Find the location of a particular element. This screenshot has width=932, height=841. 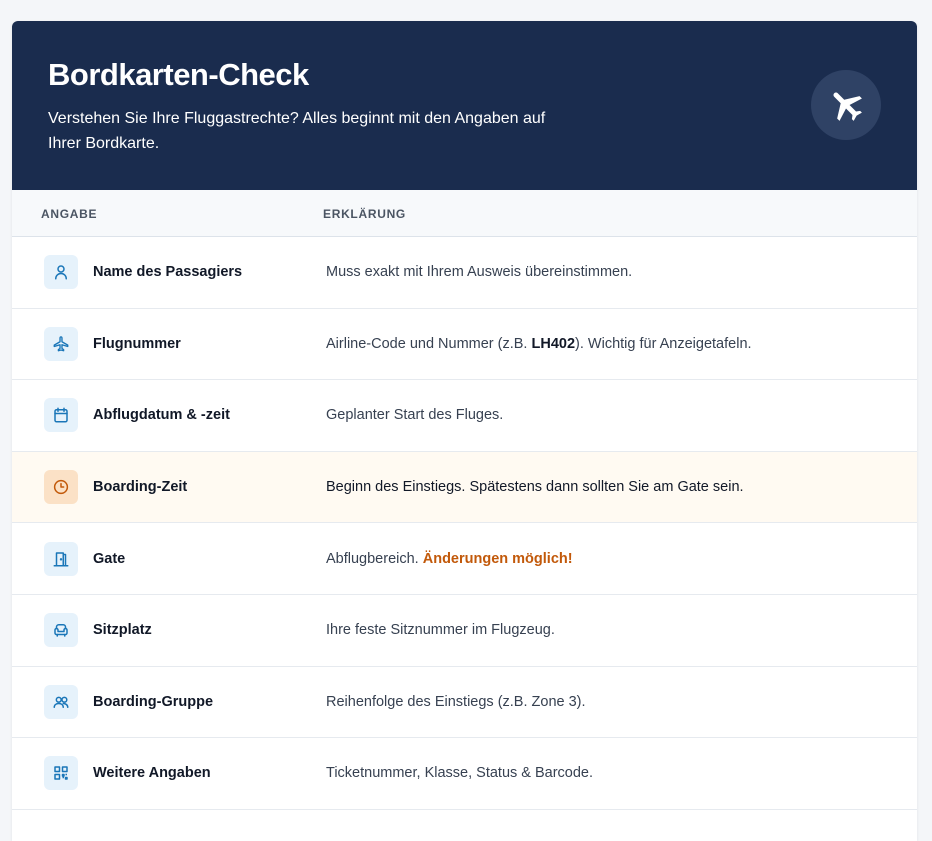

row-description: Ihre feste Sitznummer im Flugzeug. is located at coordinates (440, 630).